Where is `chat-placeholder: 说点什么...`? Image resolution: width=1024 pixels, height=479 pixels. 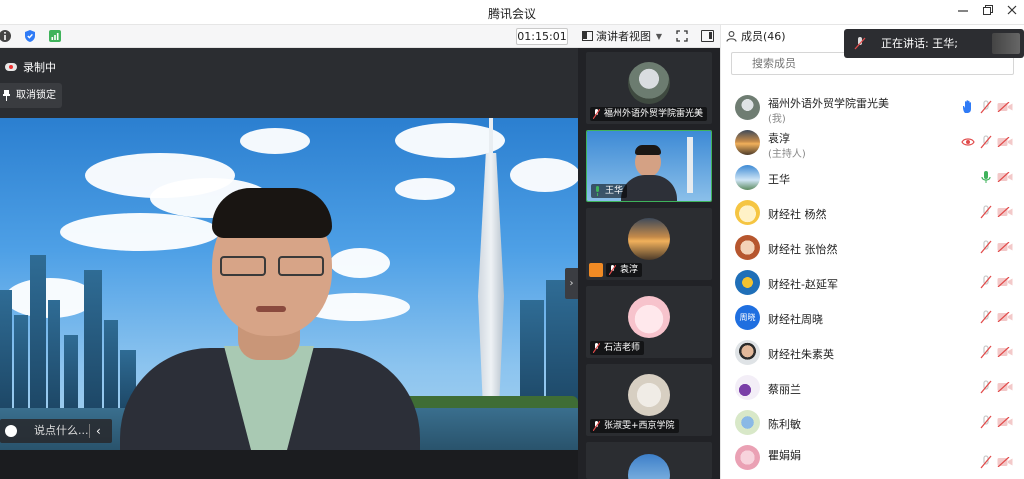 chat-placeholder: 说点什么... is located at coordinates (61, 430).